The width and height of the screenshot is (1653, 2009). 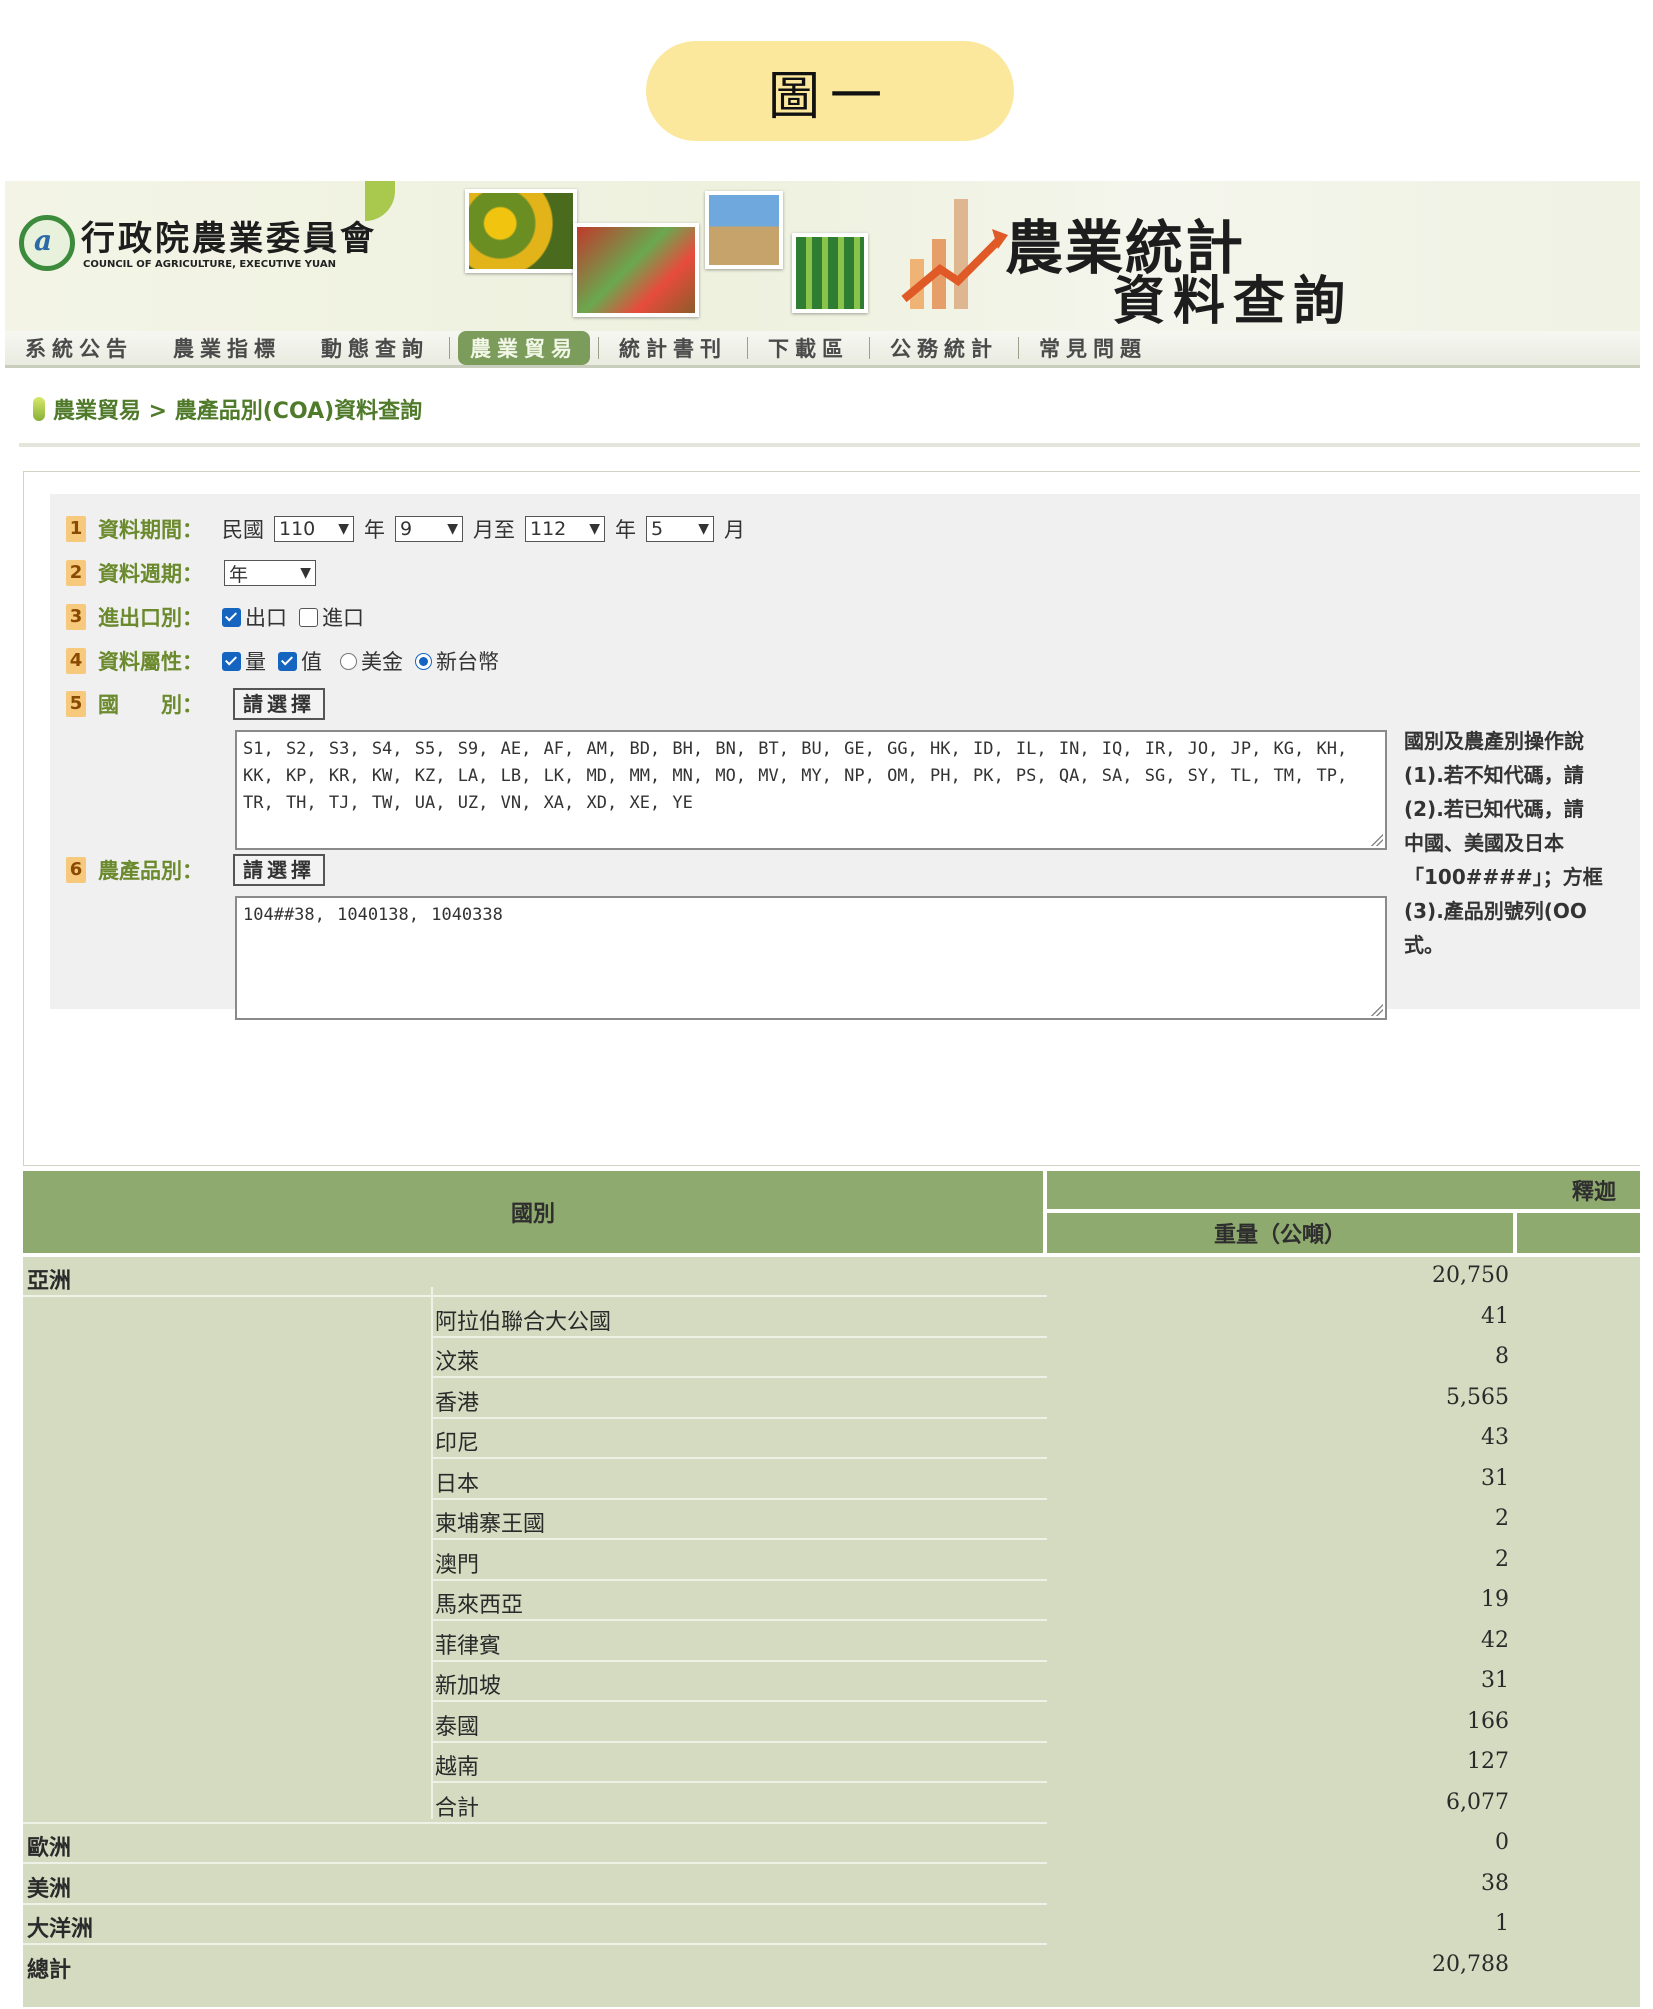 I want to click on attribute-row: 4 資料屬性： 量 值 美金 新台幣, so click(x=282, y=661).